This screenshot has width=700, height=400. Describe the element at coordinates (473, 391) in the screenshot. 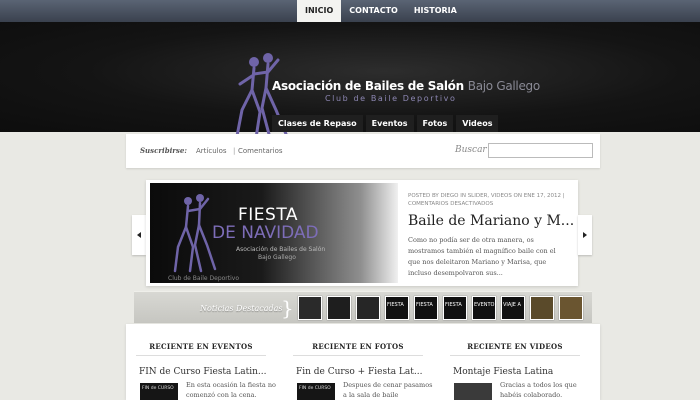

I see `recent-videos-thumbnail` at that location.